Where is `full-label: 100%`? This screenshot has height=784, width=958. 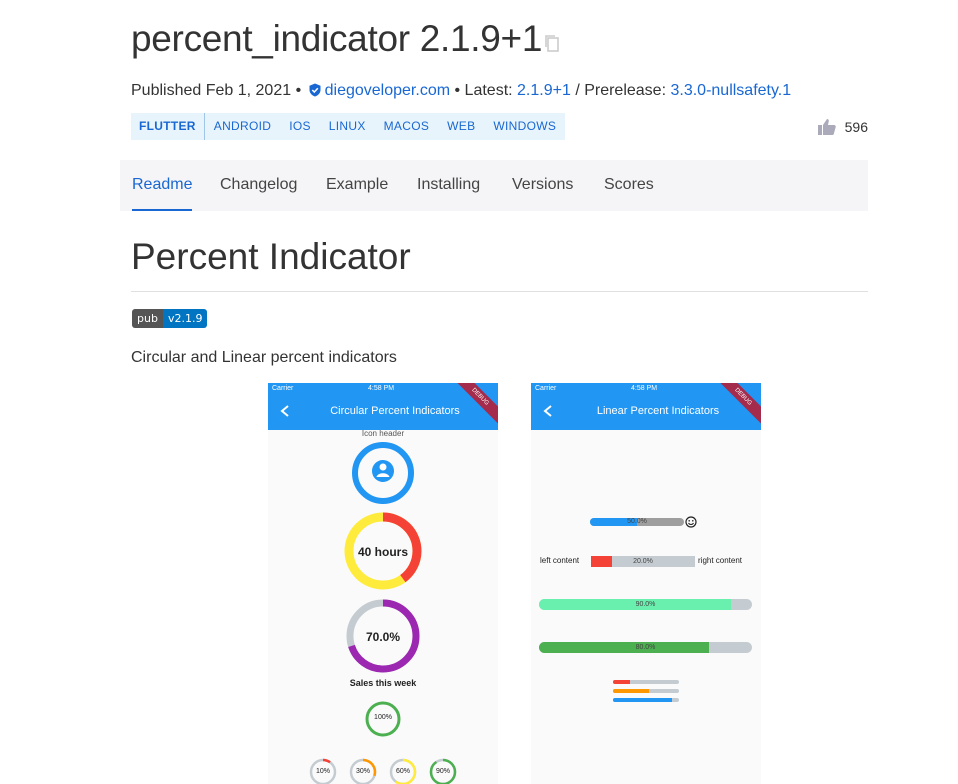 full-label: 100% is located at coordinates (383, 717).